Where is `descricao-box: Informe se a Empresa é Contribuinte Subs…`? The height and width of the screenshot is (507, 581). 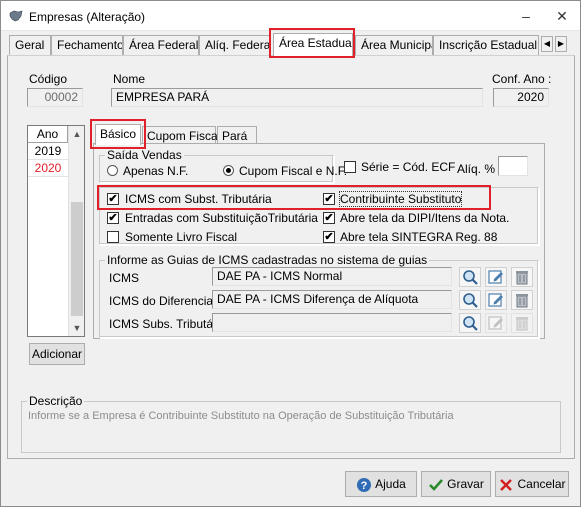 descricao-box: Informe se a Empresa é Contribuinte Subs… is located at coordinates (291, 427).